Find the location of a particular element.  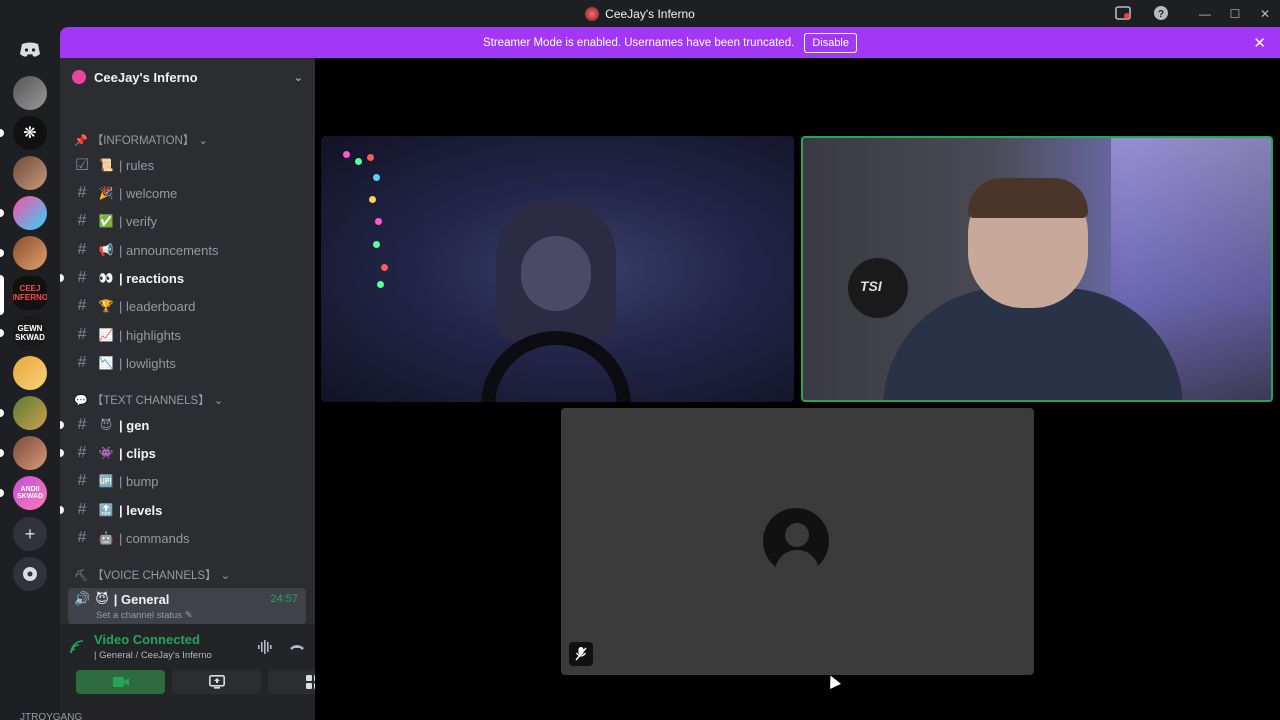

inbox-icon is located at coordinates (1123, 13).